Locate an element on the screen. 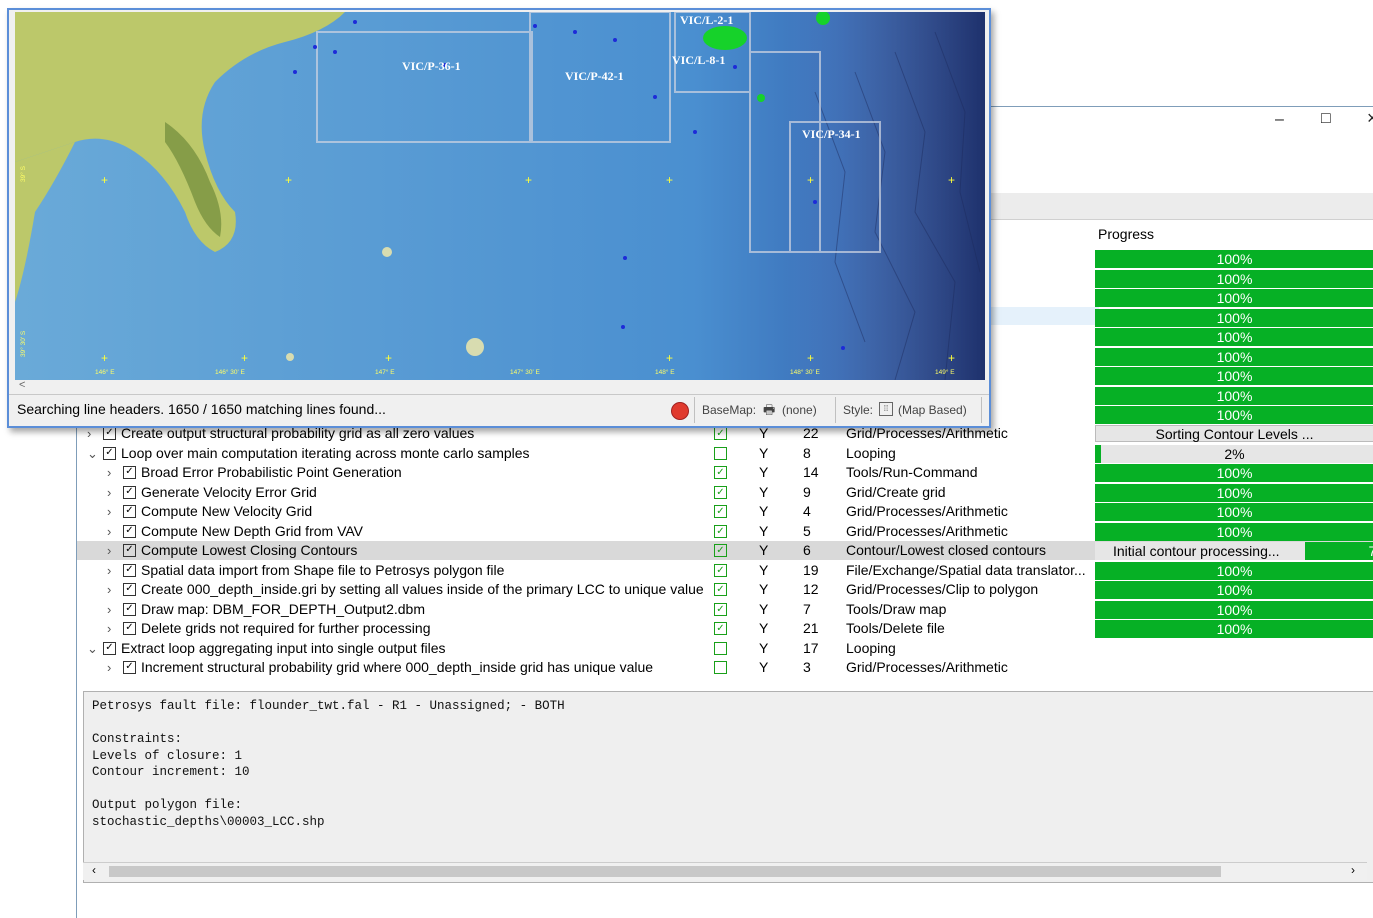 The width and height of the screenshot is (1373, 918). minimize-button: – is located at coordinates (1279, 120).